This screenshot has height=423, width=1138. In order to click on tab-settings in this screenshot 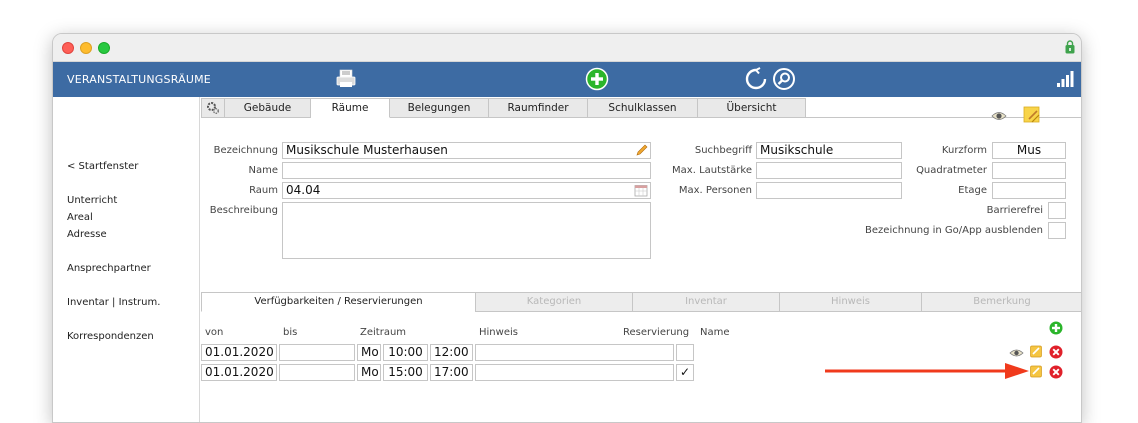, I will do `click(213, 108)`.